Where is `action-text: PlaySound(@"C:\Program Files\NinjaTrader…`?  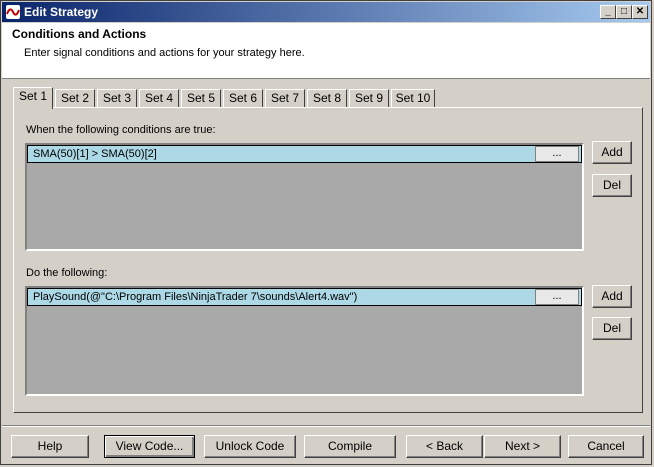 action-text: PlaySound(@"C:\Program Files\NinjaTrader… is located at coordinates (195, 297).